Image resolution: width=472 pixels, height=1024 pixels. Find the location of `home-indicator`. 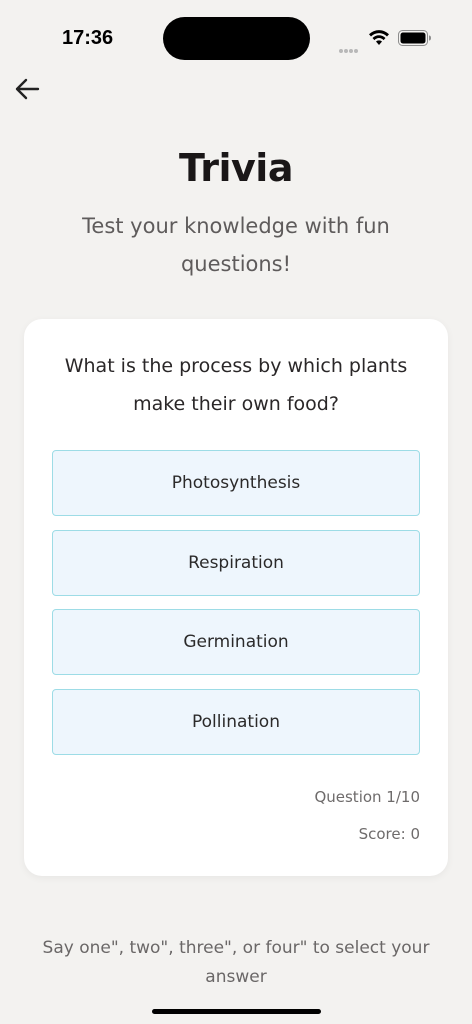

home-indicator is located at coordinates (236, 1011).